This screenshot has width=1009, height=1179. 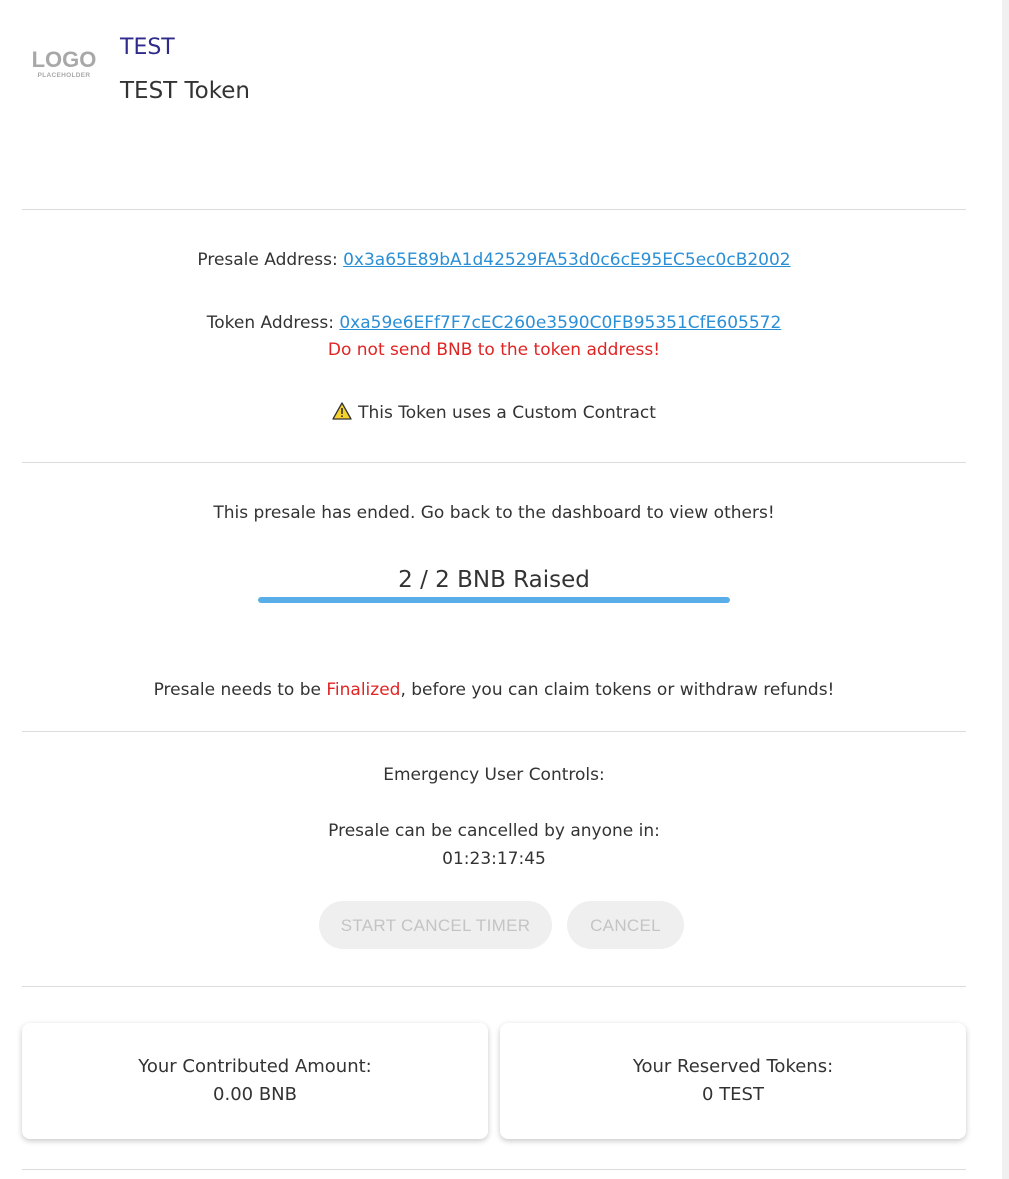 What do you see at coordinates (64, 75) in the screenshot?
I see `logo-sub-text: PLACEHOLDER` at bounding box center [64, 75].